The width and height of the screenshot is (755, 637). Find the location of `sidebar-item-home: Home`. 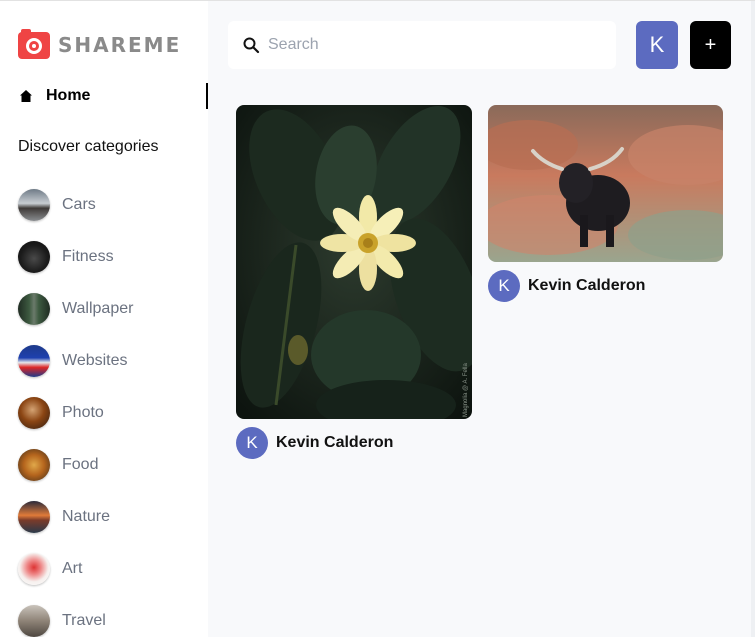

sidebar-item-home: Home is located at coordinates (113, 96).